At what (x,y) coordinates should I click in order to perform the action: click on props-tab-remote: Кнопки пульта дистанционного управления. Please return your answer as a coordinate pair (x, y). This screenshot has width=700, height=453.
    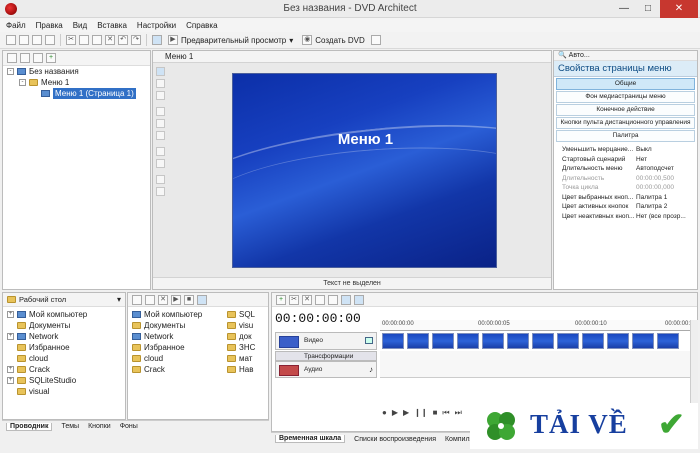
    Looking at the image, I should click on (625, 123).